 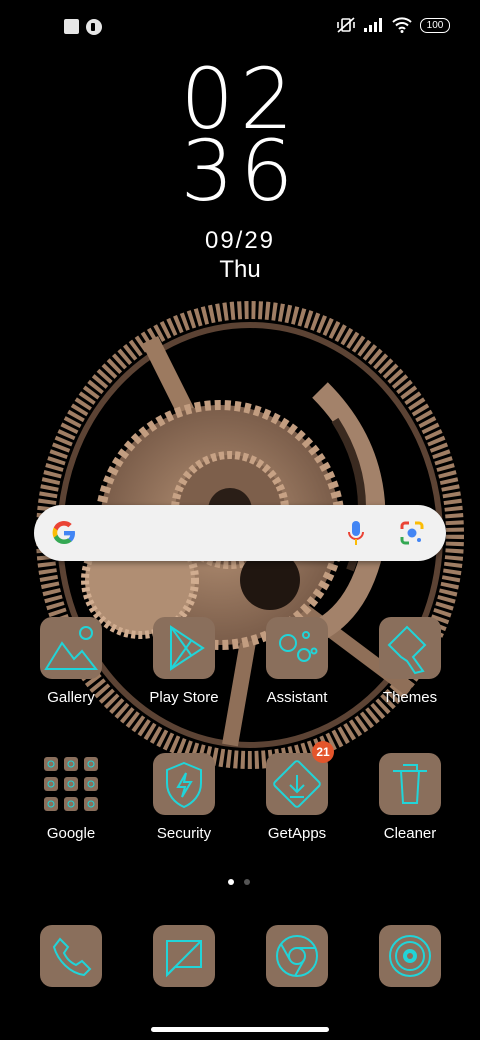 What do you see at coordinates (240, 26) in the screenshot?
I see `status-bar: 100` at bounding box center [240, 26].